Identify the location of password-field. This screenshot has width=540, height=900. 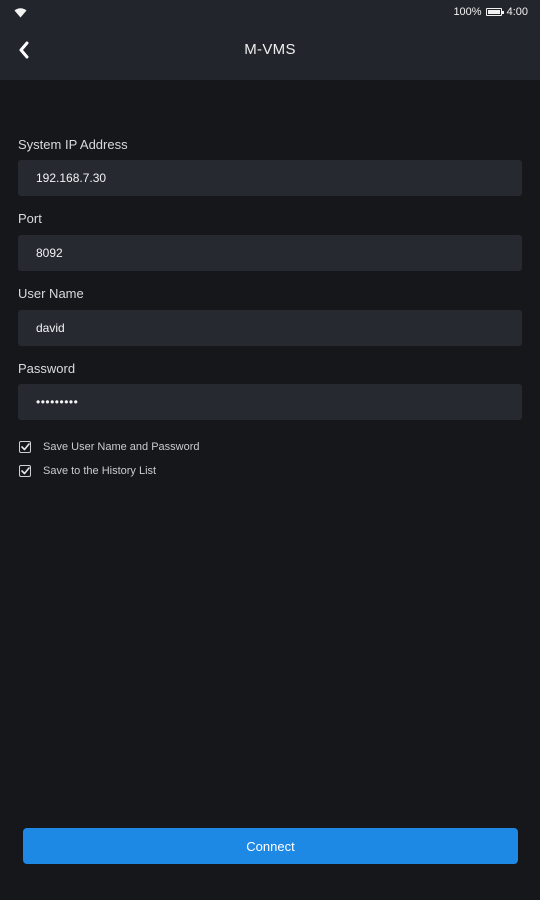
(270, 402).